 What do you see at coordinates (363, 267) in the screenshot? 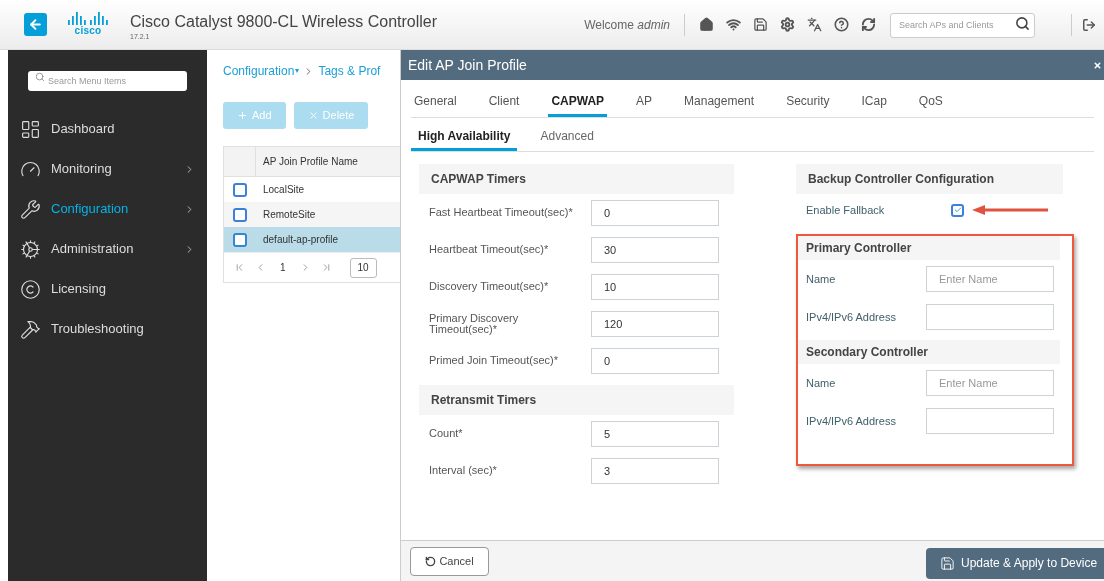
I see `page-size-select: 10` at bounding box center [363, 267].